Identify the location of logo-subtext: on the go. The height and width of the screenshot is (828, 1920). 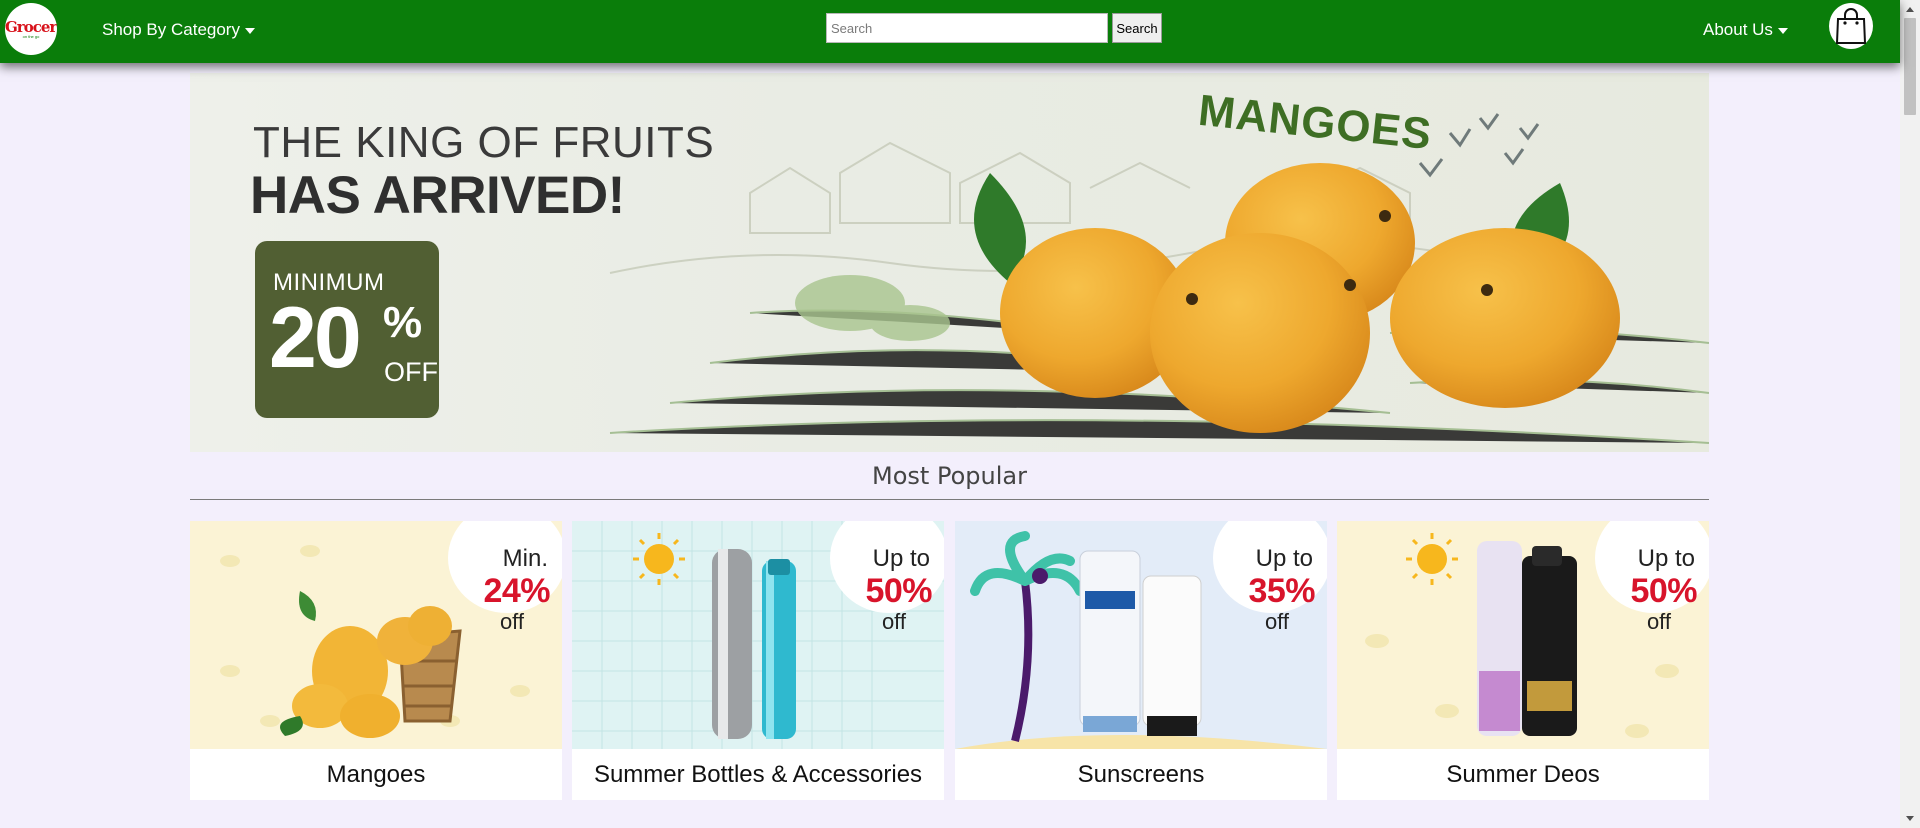
(31, 36).